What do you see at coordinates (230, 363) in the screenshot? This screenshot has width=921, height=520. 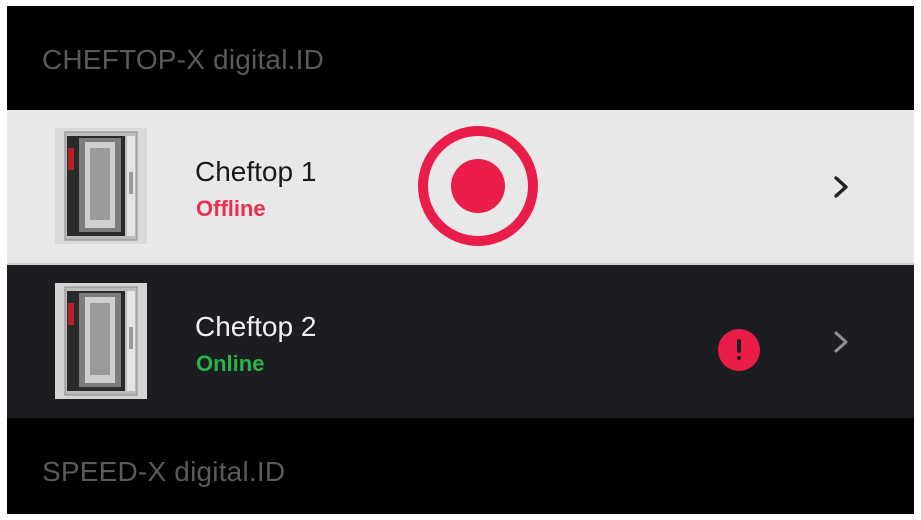 I see `device-status: Online` at bounding box center [230, 363].